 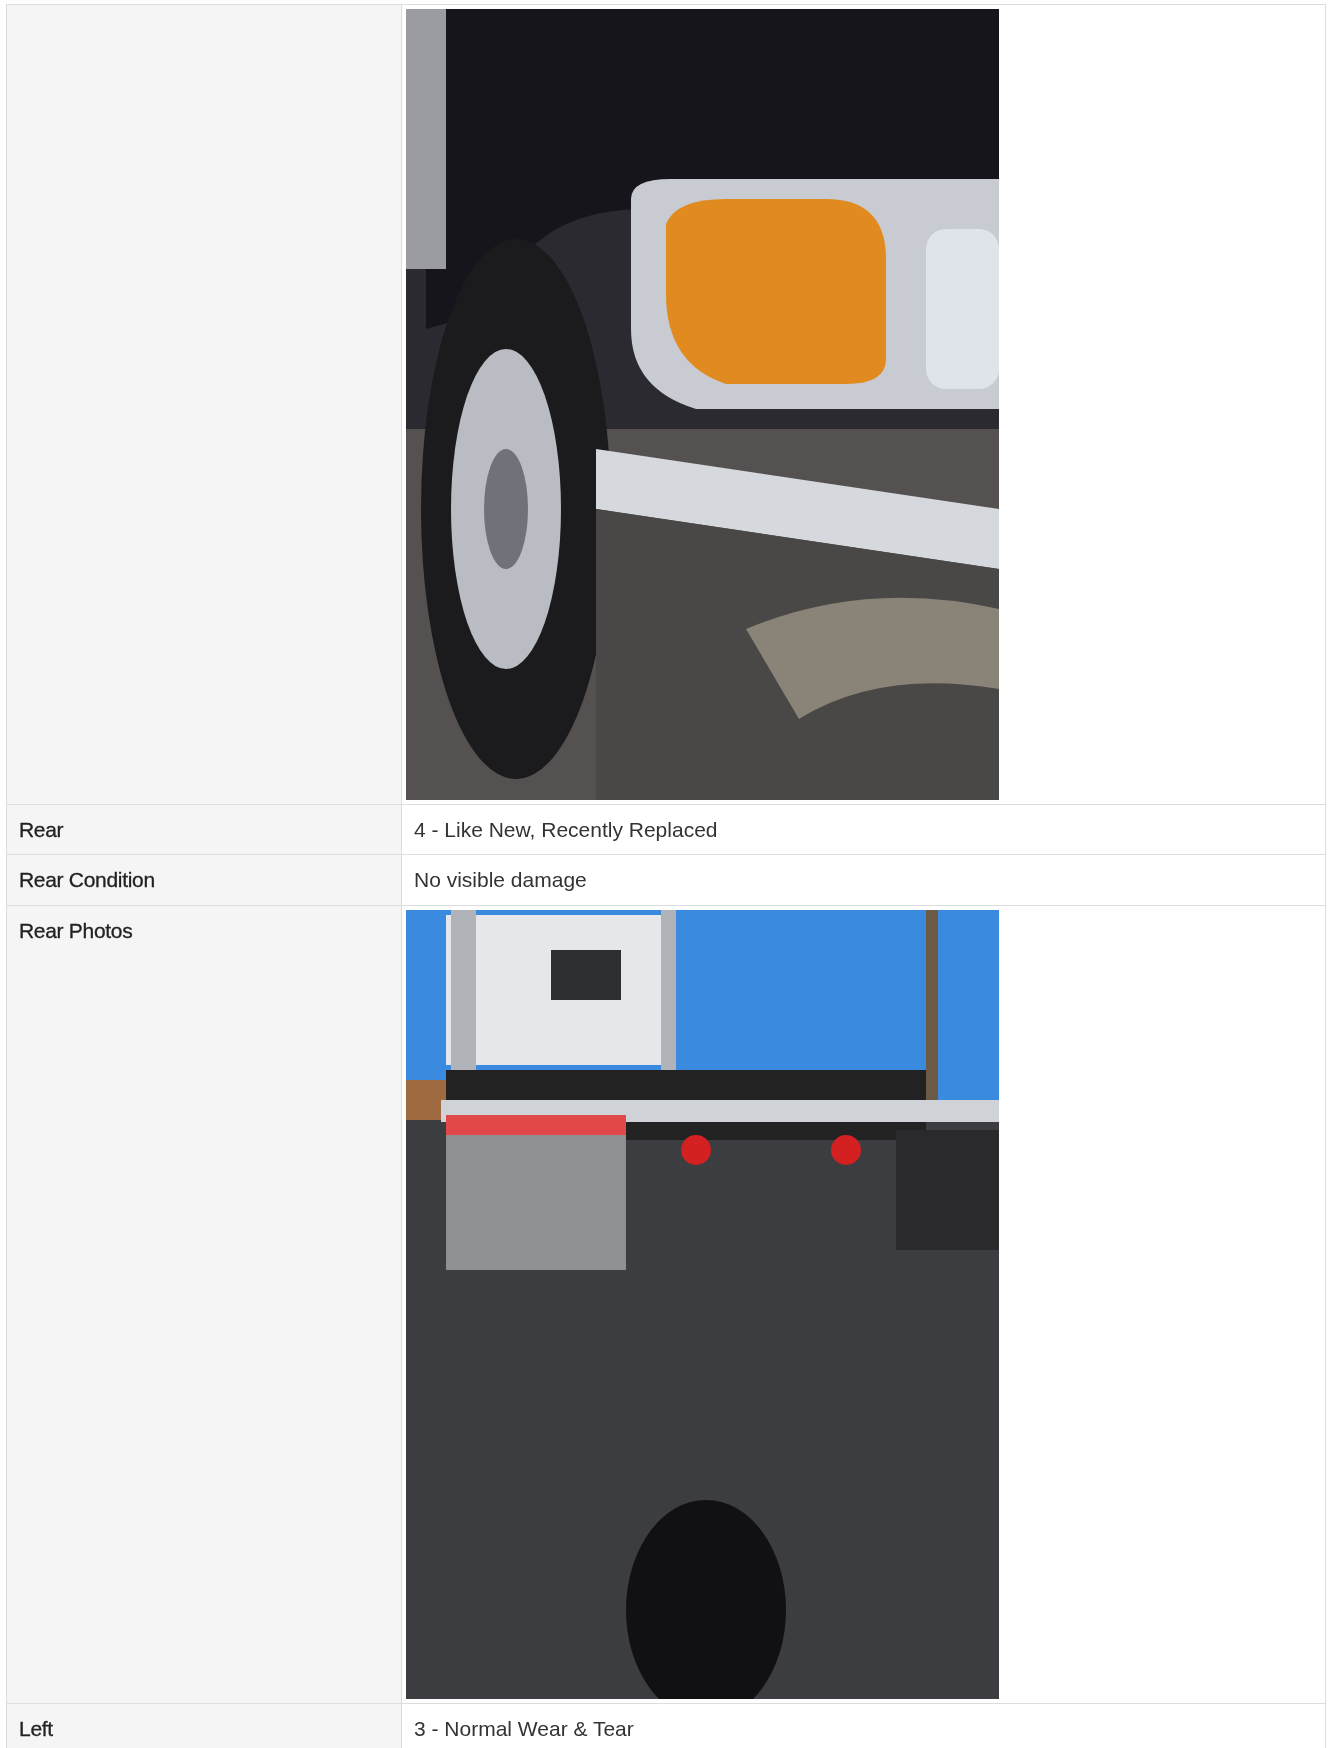 I want to click on label-cell: Rear Condition, so click(x=204, y=880).